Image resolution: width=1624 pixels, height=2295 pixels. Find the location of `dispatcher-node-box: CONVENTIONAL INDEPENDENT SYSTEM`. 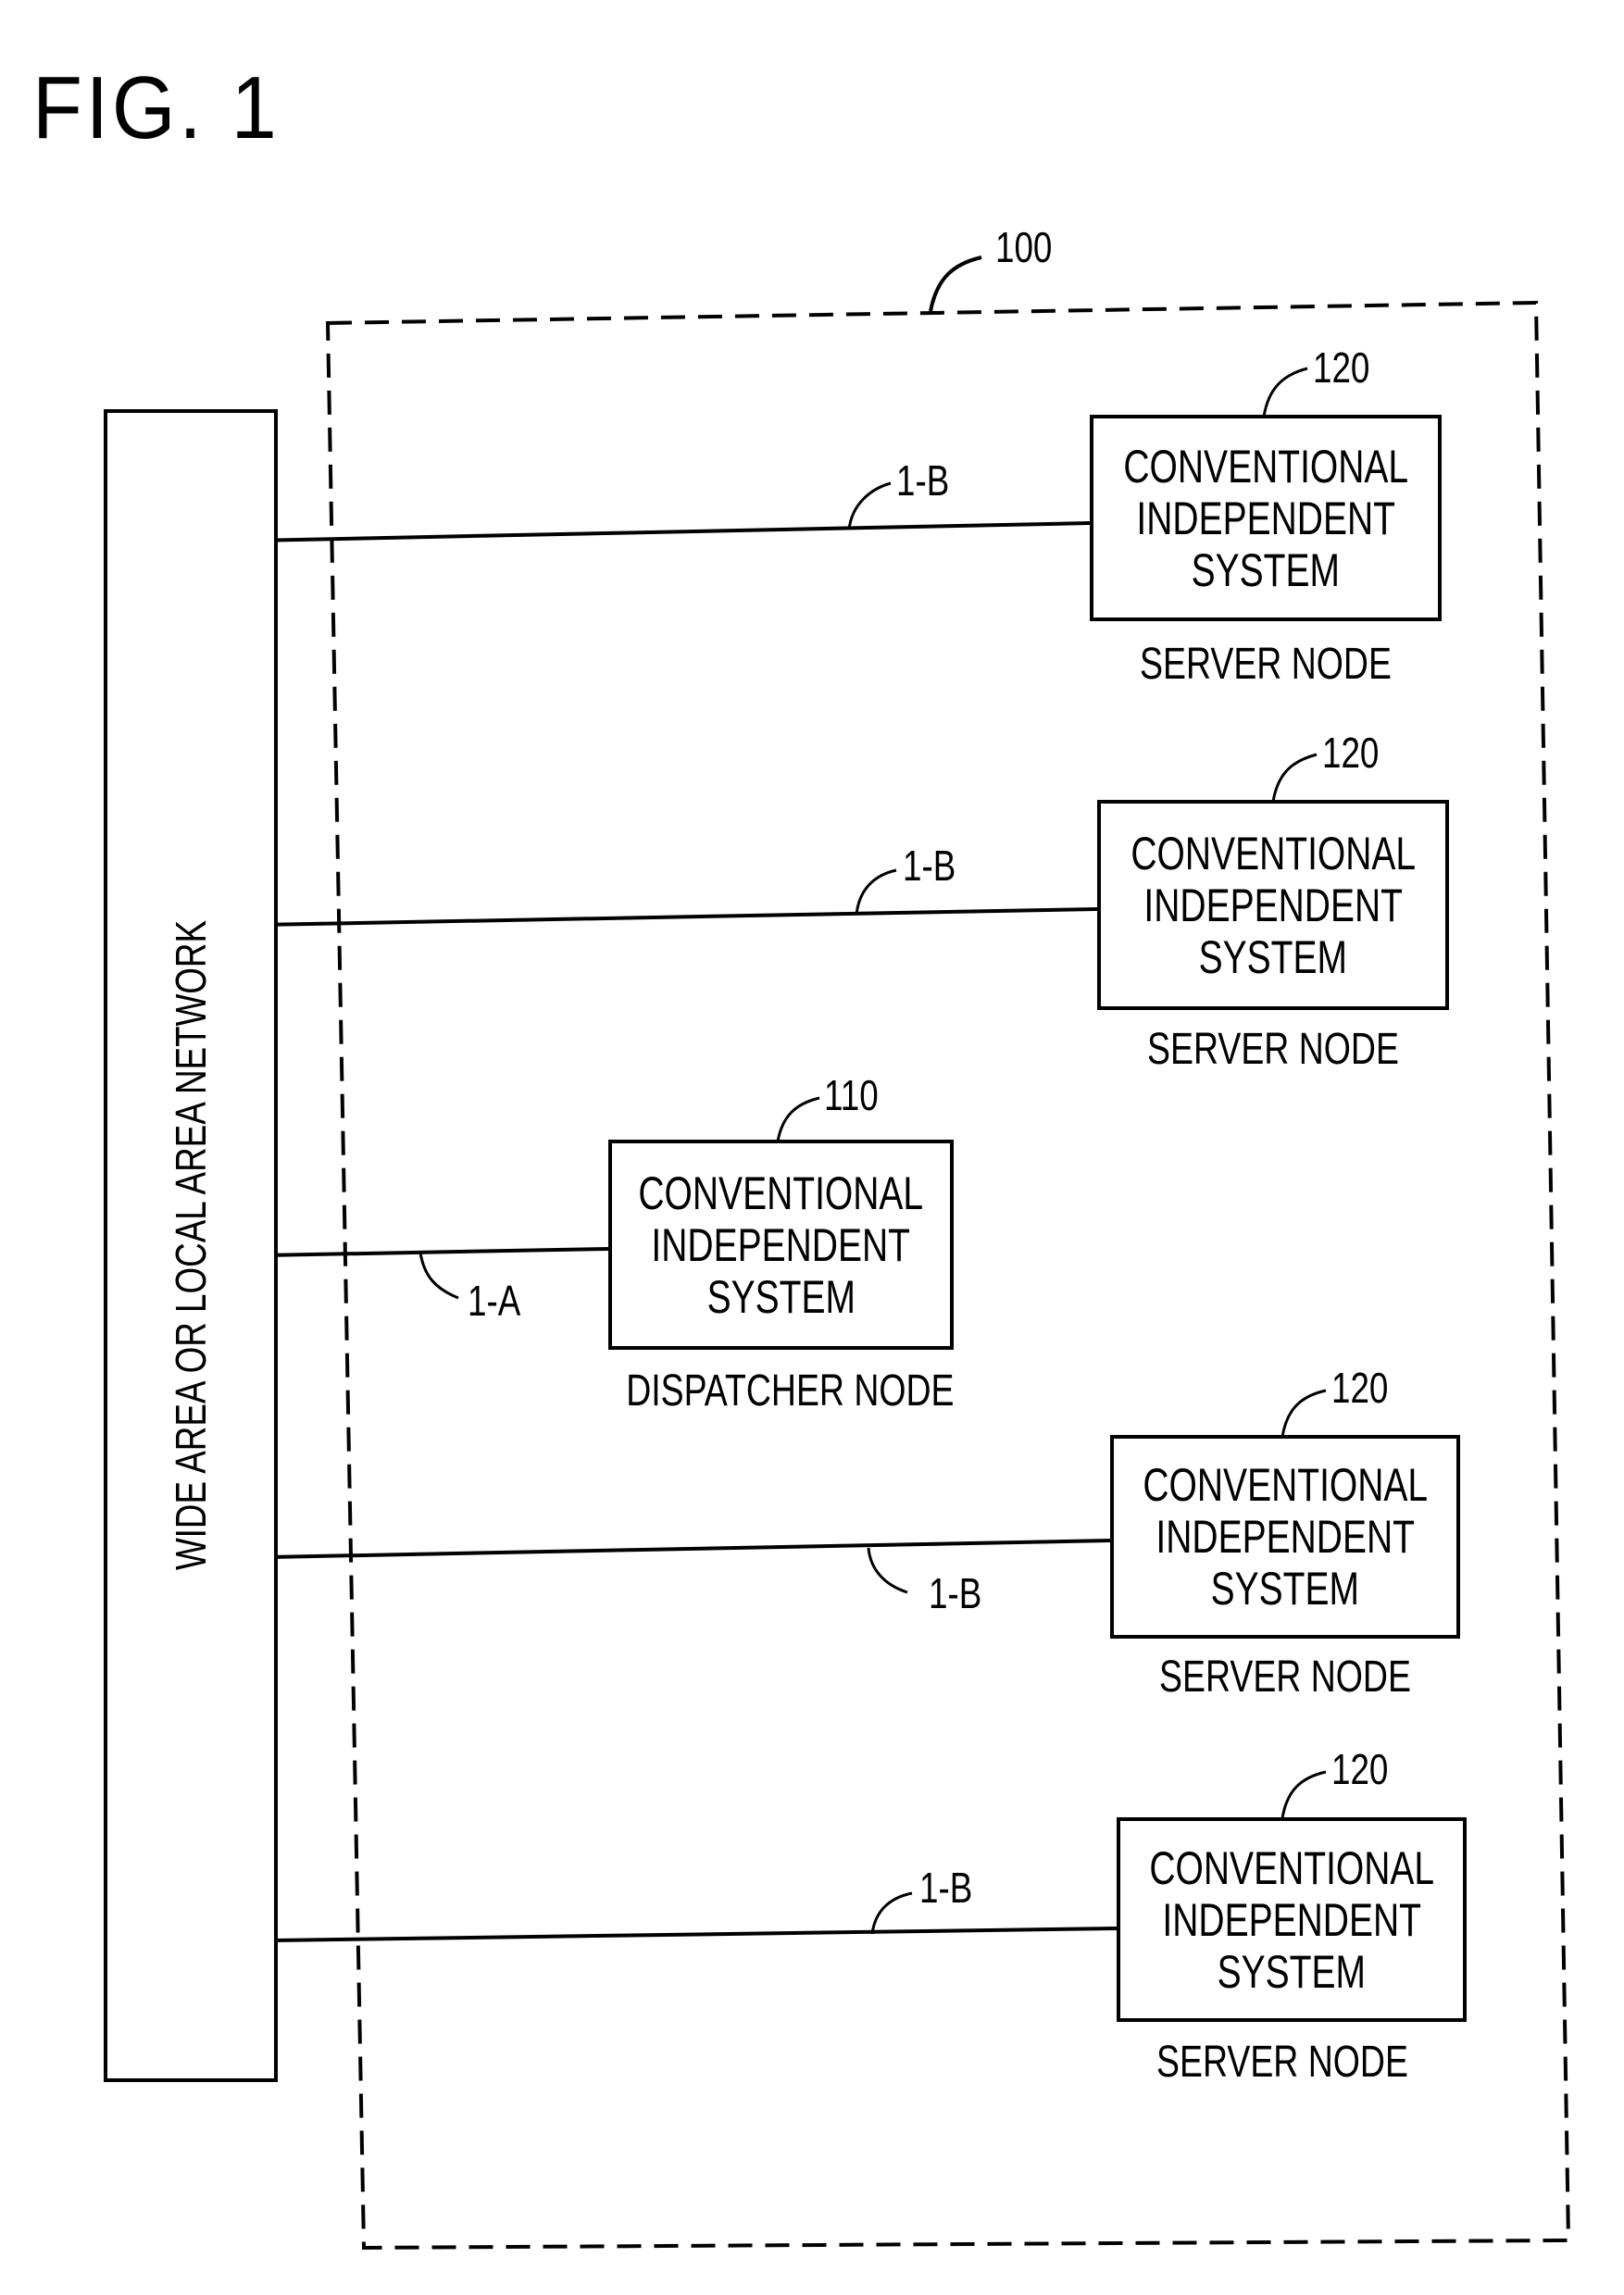

dispatcher-node-box: CONVENTIONAL INDEPENDENT SYSTEM is located at coordinates (781, 1245).